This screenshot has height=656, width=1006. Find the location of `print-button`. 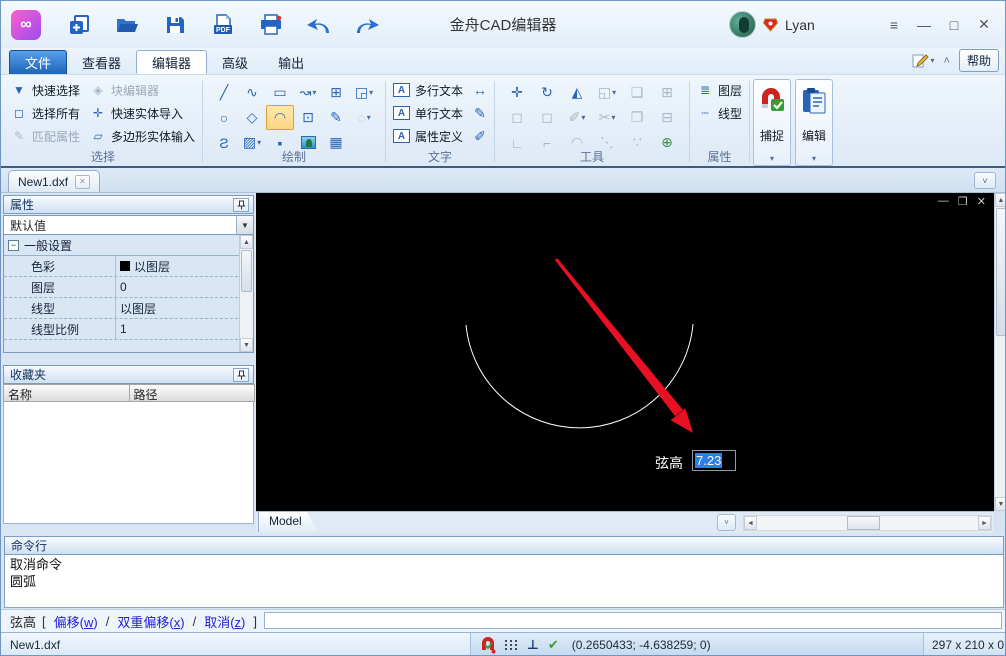

print-button is located at coordinates (271, 25).